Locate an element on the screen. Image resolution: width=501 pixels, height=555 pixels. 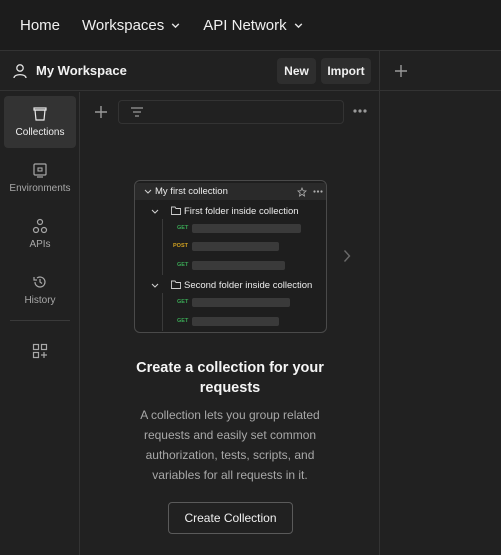
preview-folder-row: First folder inside collection is located at coordinates (230, 211).